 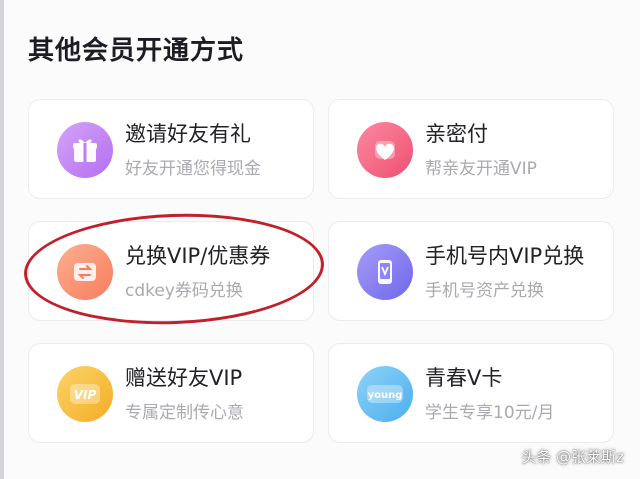 What do you see at coordinates (464, 378) in the screenshot?
I see `card-title: 青春V卡` at bounding box center [464, 378].